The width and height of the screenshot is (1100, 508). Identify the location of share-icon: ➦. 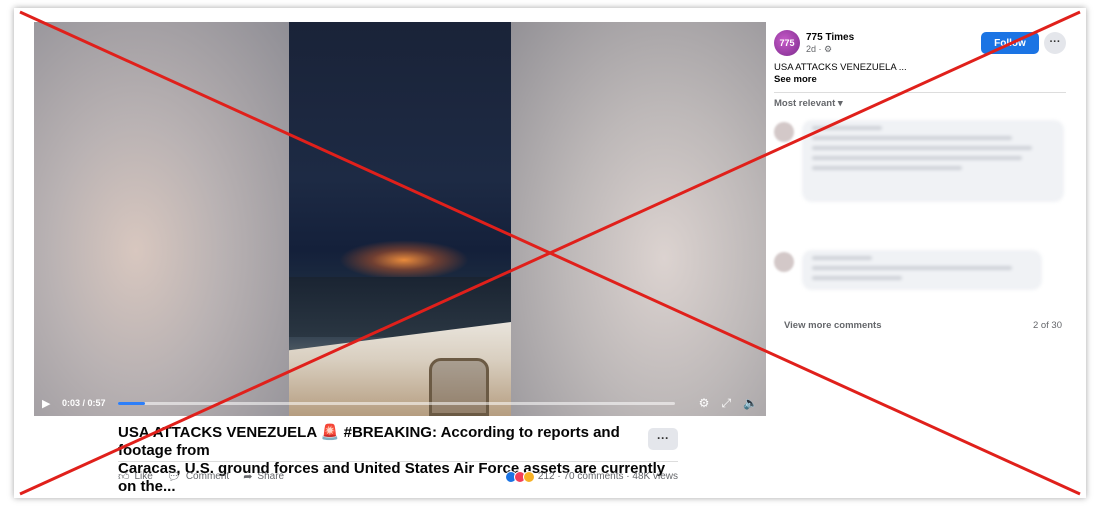
(248, 477).